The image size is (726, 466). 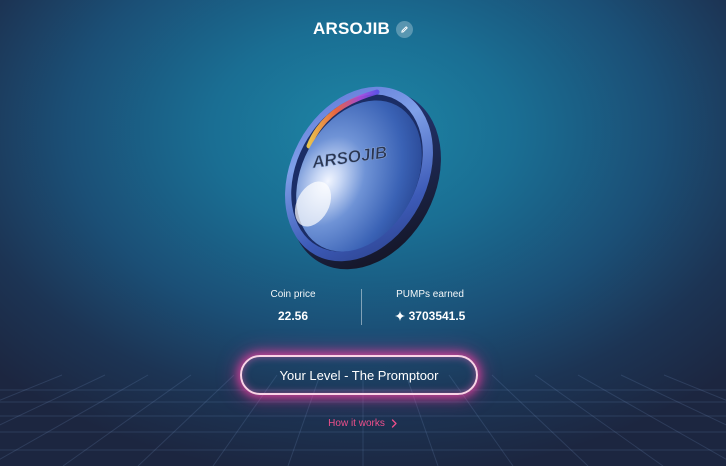 What do you see at coordinates (437, 316) in the screenshot?
I see `pumps-earned-value: 3703541.5` at bounding box center [437, 316].